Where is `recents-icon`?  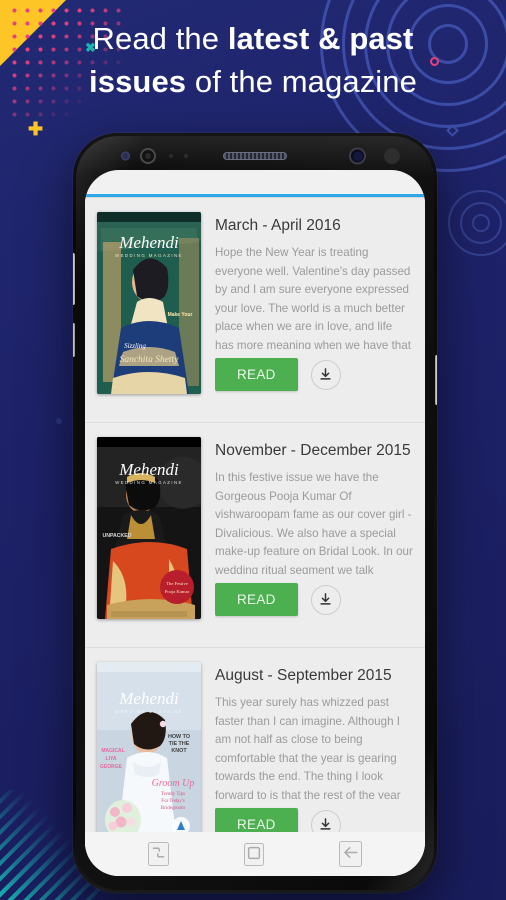
recents-icon is located at coordinates (159, 852).